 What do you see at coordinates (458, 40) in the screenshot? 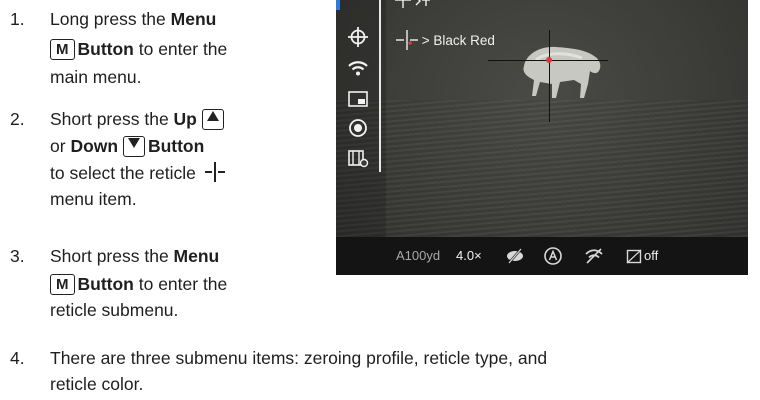
I see `reticle-color-value: > Black Red` at bounding box center [458, 40].